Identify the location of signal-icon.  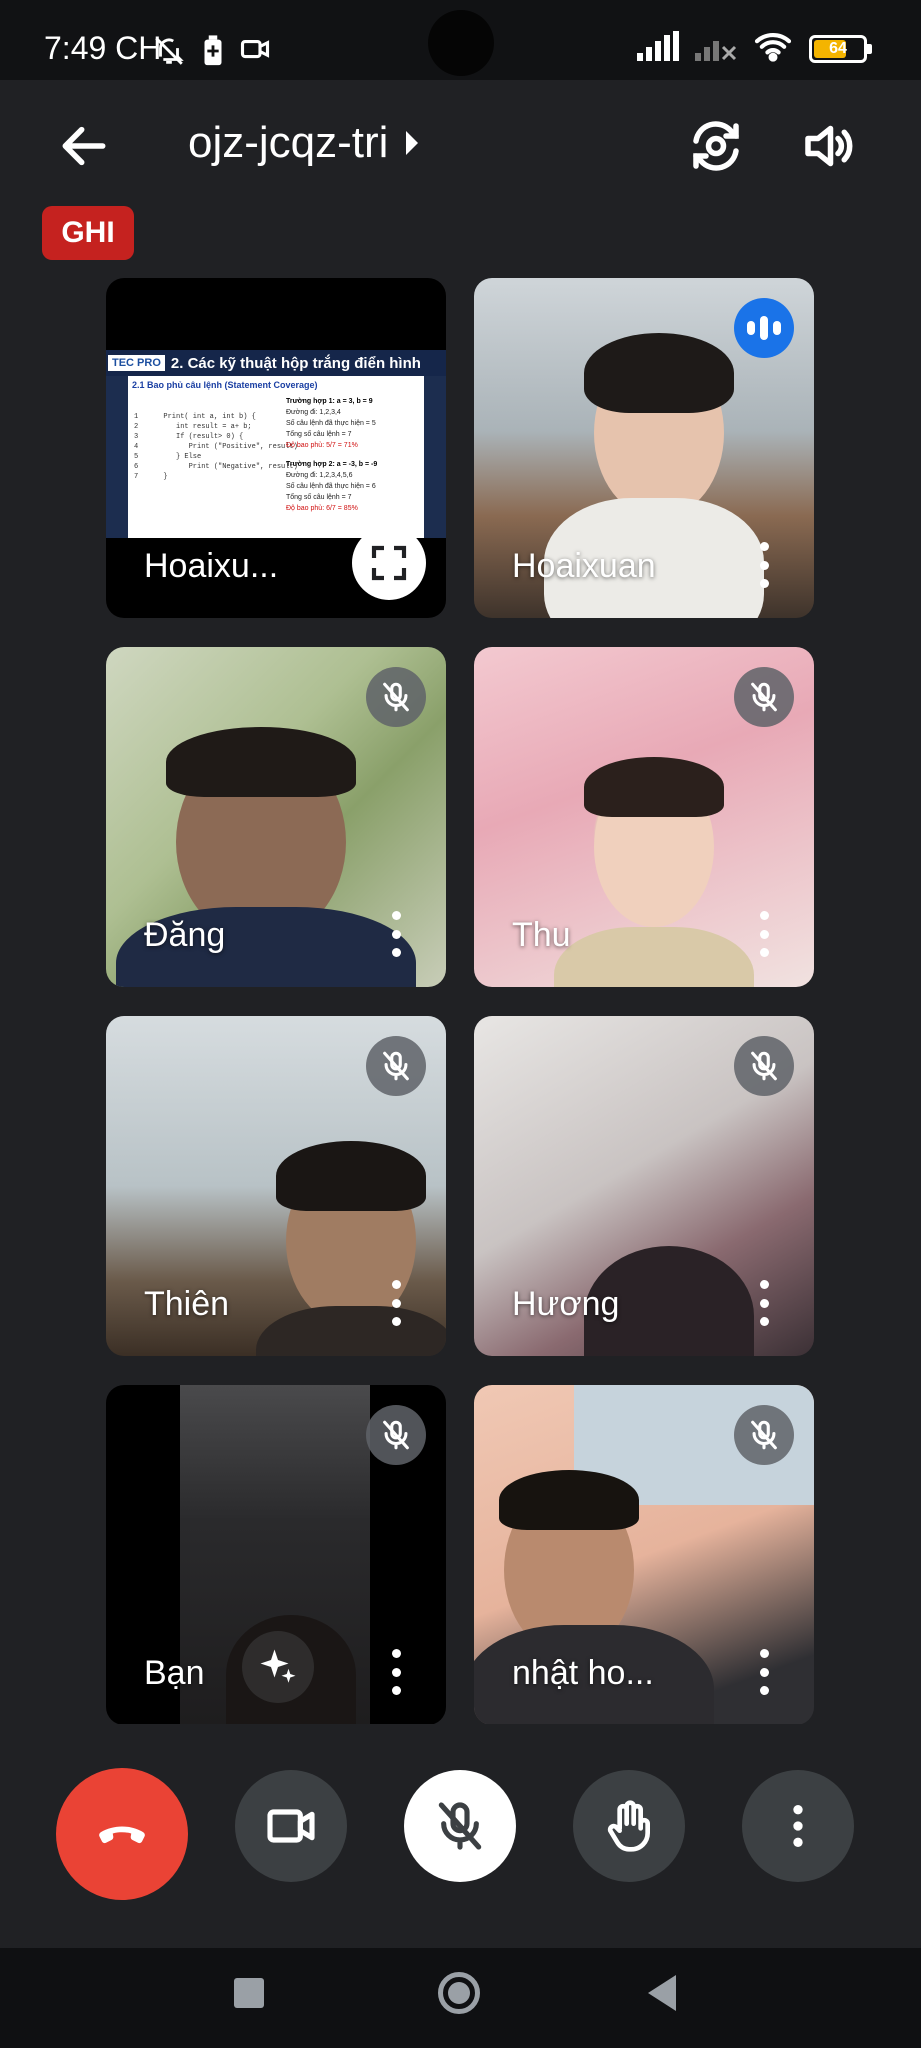
(658, 48).